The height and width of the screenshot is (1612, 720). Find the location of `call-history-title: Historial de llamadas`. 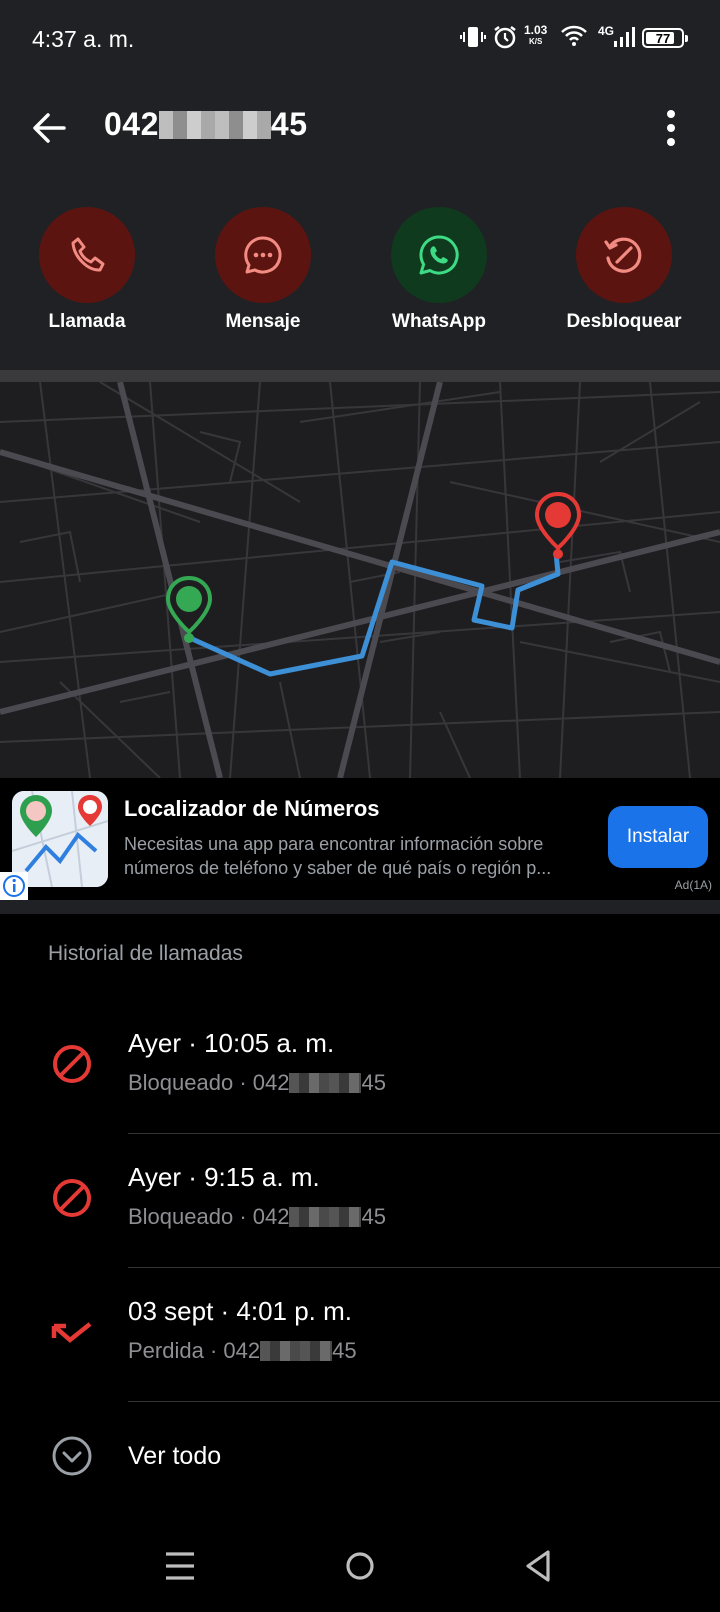

call-history-title: Historial de llamadas is located at coordinates (145, 953).